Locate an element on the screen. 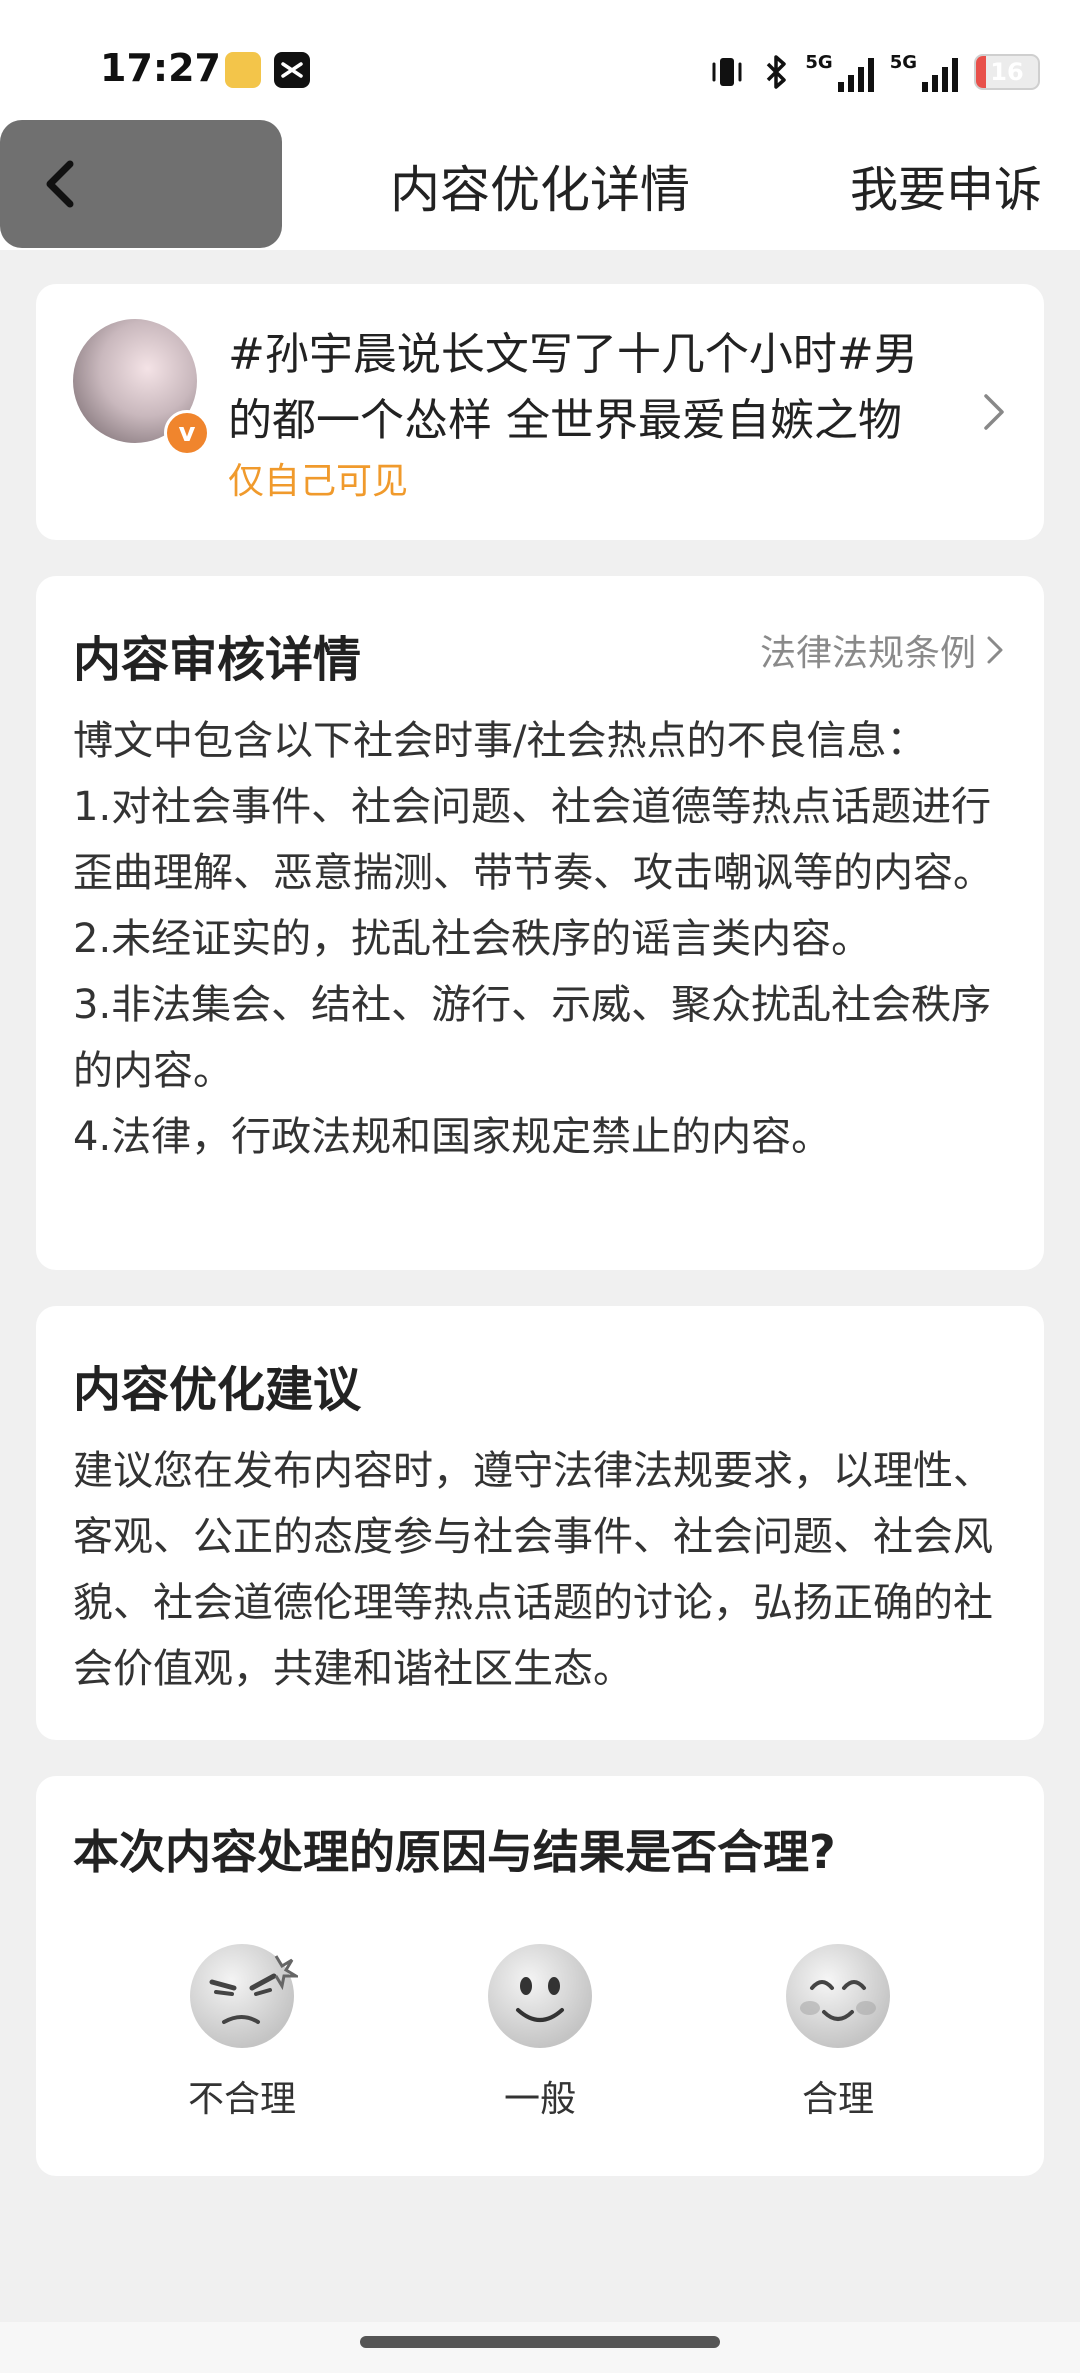 The image size is (1080, 2373). avatar: v is located at coordinates (141, 387).